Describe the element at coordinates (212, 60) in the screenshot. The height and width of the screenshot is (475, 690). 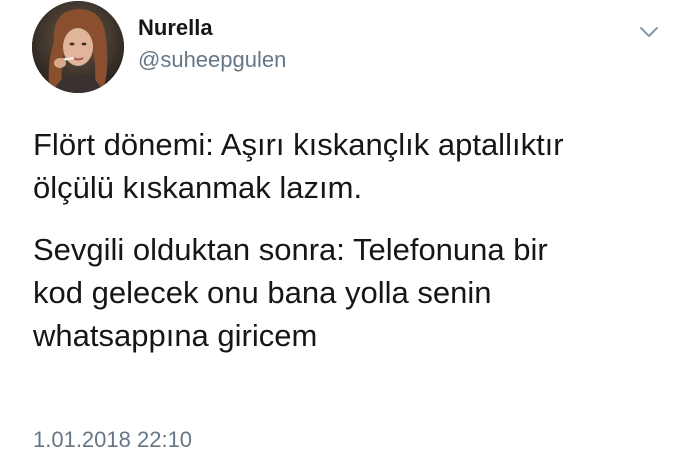
I see `user-handle: @suheepgulen` at that location.